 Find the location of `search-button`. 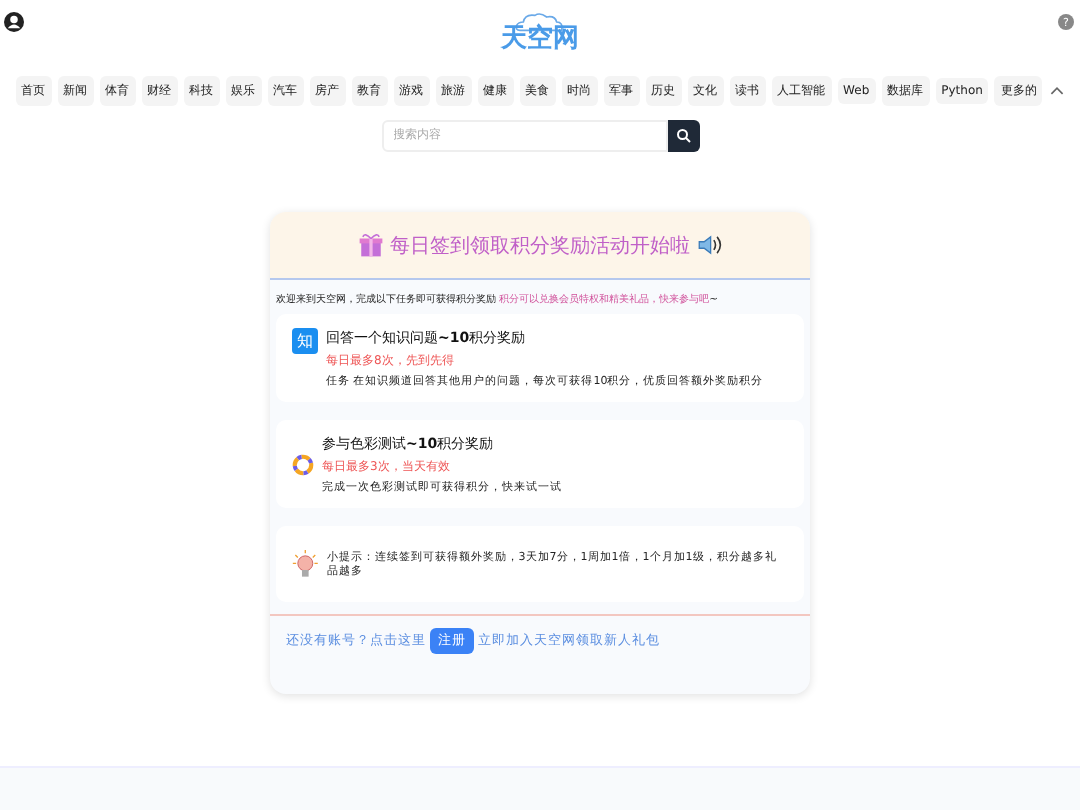

search-button is located at coordinates (683, 136).